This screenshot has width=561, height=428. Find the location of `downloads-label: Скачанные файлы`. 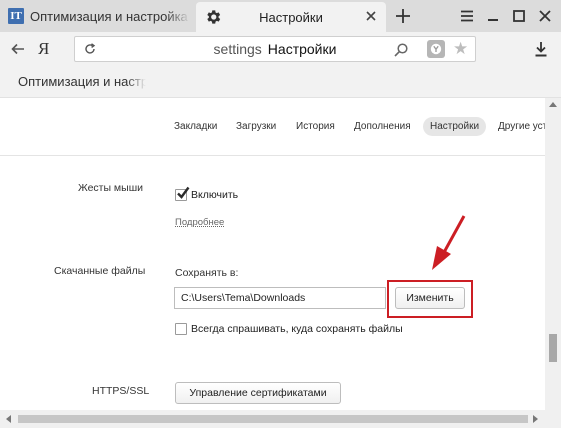

downloads-label: Скачанные файлы is located at coordinates (100, 271).